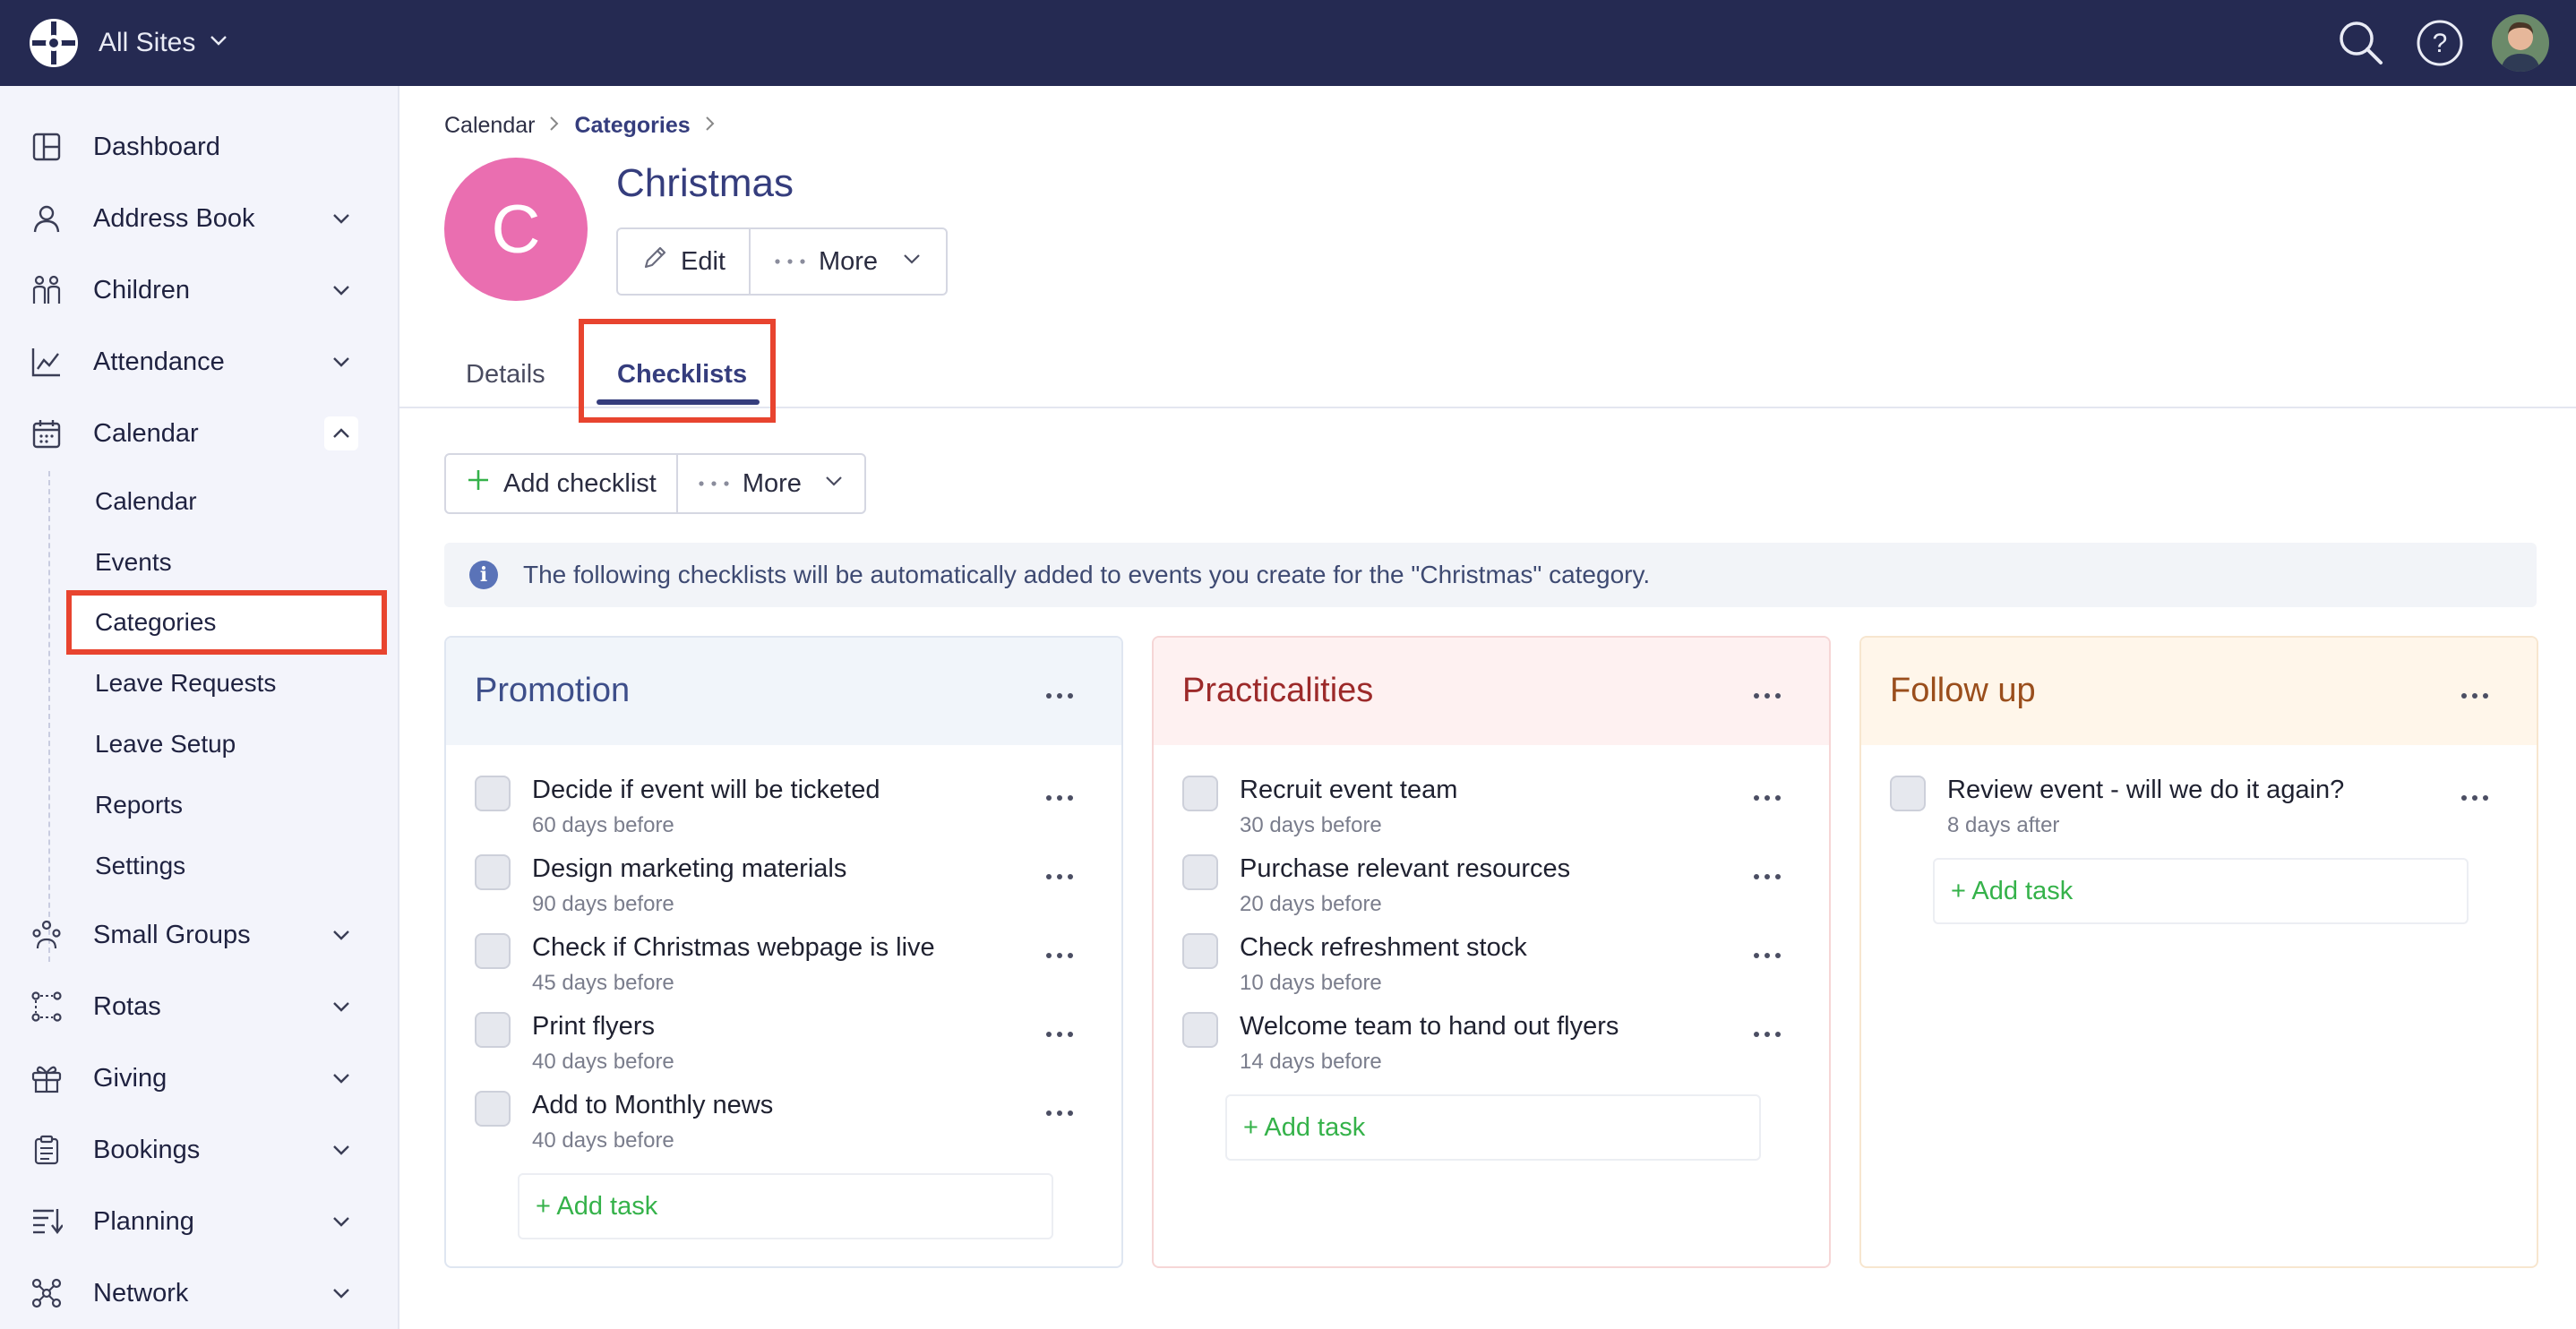 Image resolution: width=2576 pixels, height=1329 pixels. Describe the element at coordinates (130, 1078) in the screenshot. I see `sidebar-item-label: Giving` at that location.